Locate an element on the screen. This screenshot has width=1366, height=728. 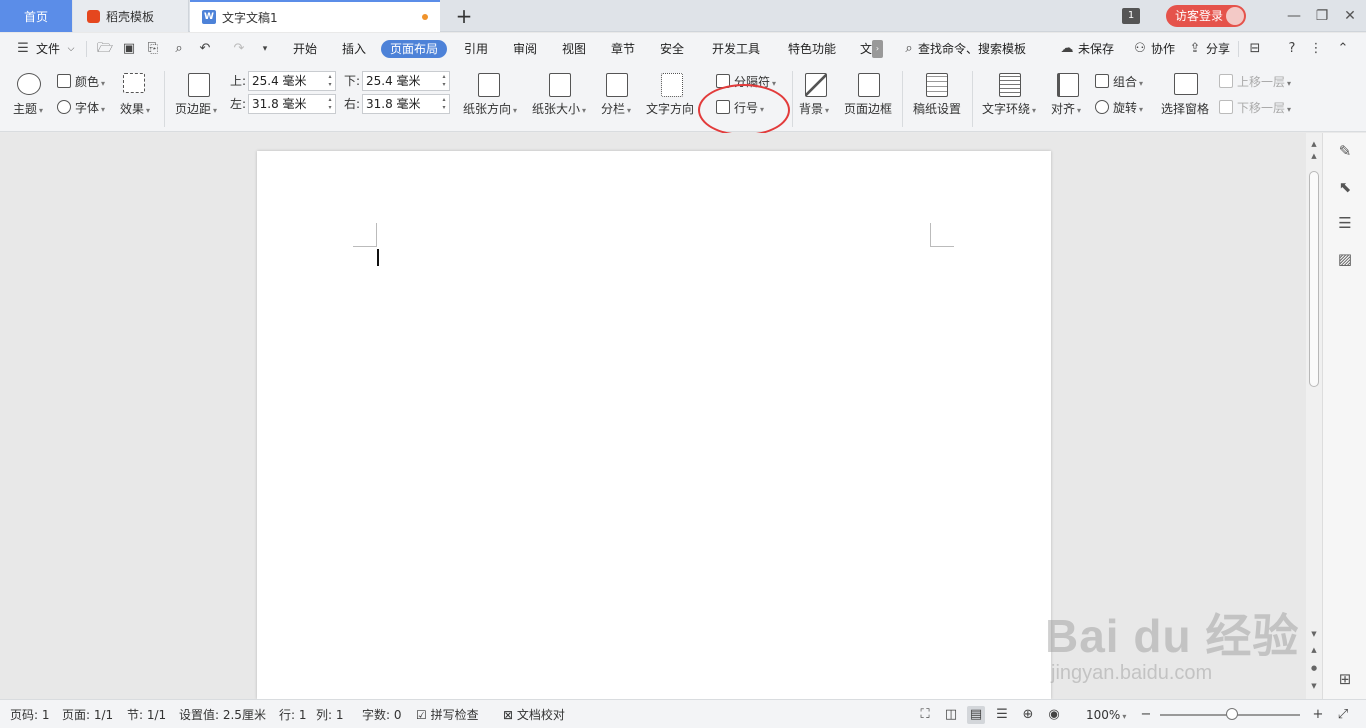
reading-view-icon: ◫ is located at coordinates (951, 715).